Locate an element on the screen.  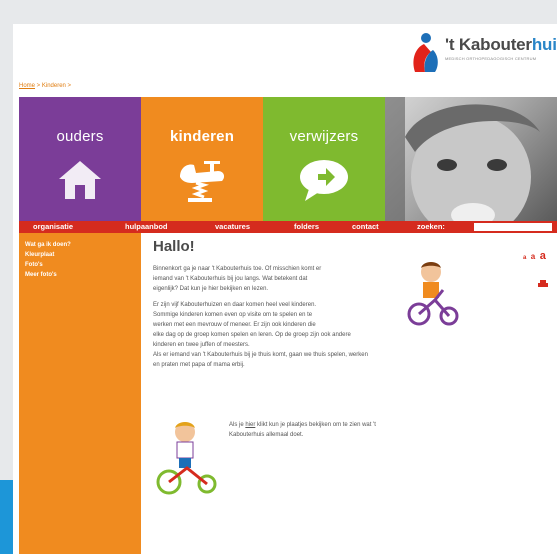
sidebar-item-meer-fotos: Meer foto's is located at coordinates (41, 275).